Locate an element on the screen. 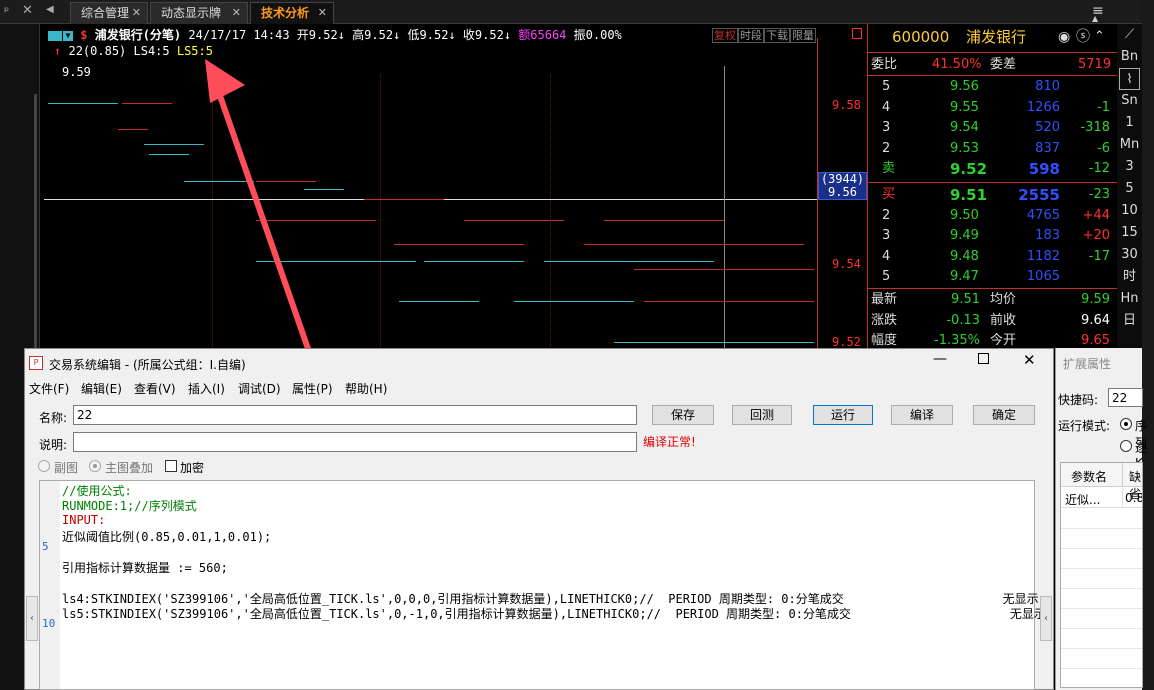 This screenshot has height=690, width=1154. menu-debug: 调试(D) is located at coordinates (259, 388).